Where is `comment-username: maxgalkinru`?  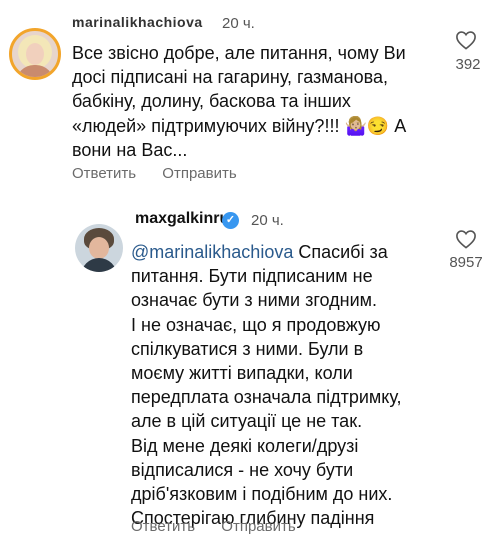 comment-username: maxgalkinru is located at coordinates (182, 219).